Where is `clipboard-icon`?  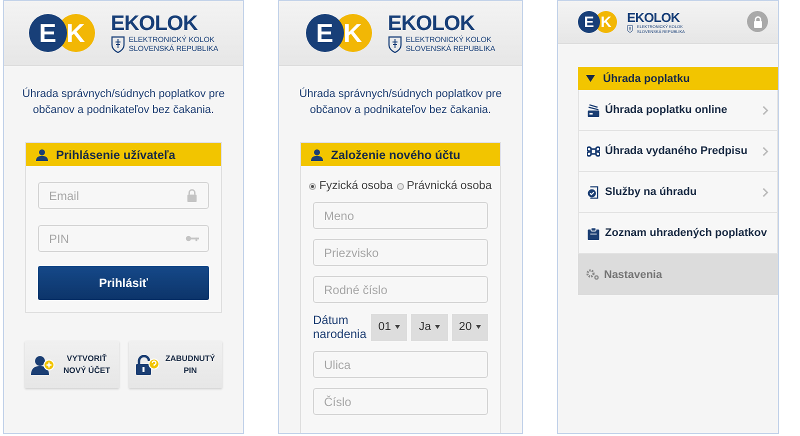
clipboard-icon is located at coordinates (593, 233).